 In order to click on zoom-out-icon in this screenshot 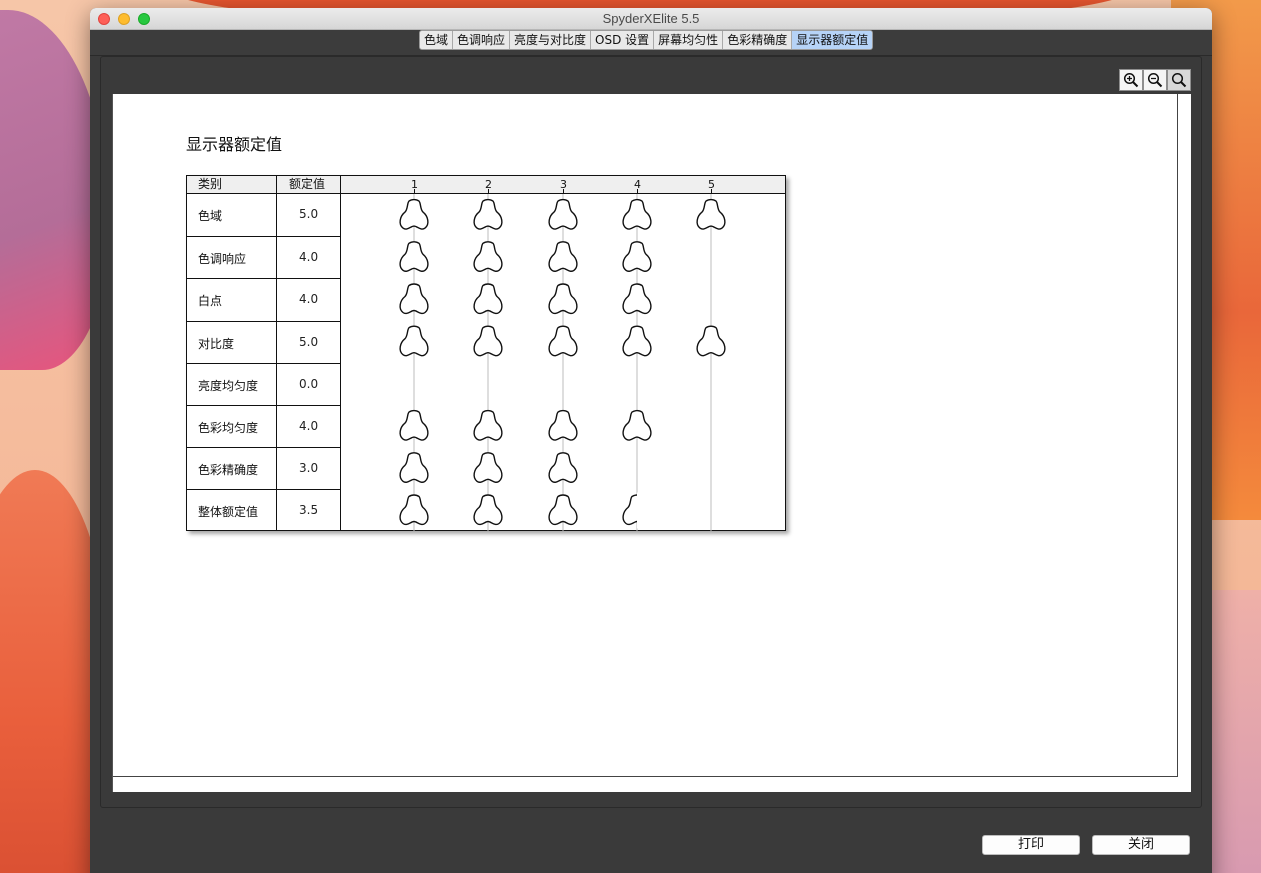, I will do `click(1155, 80)`.